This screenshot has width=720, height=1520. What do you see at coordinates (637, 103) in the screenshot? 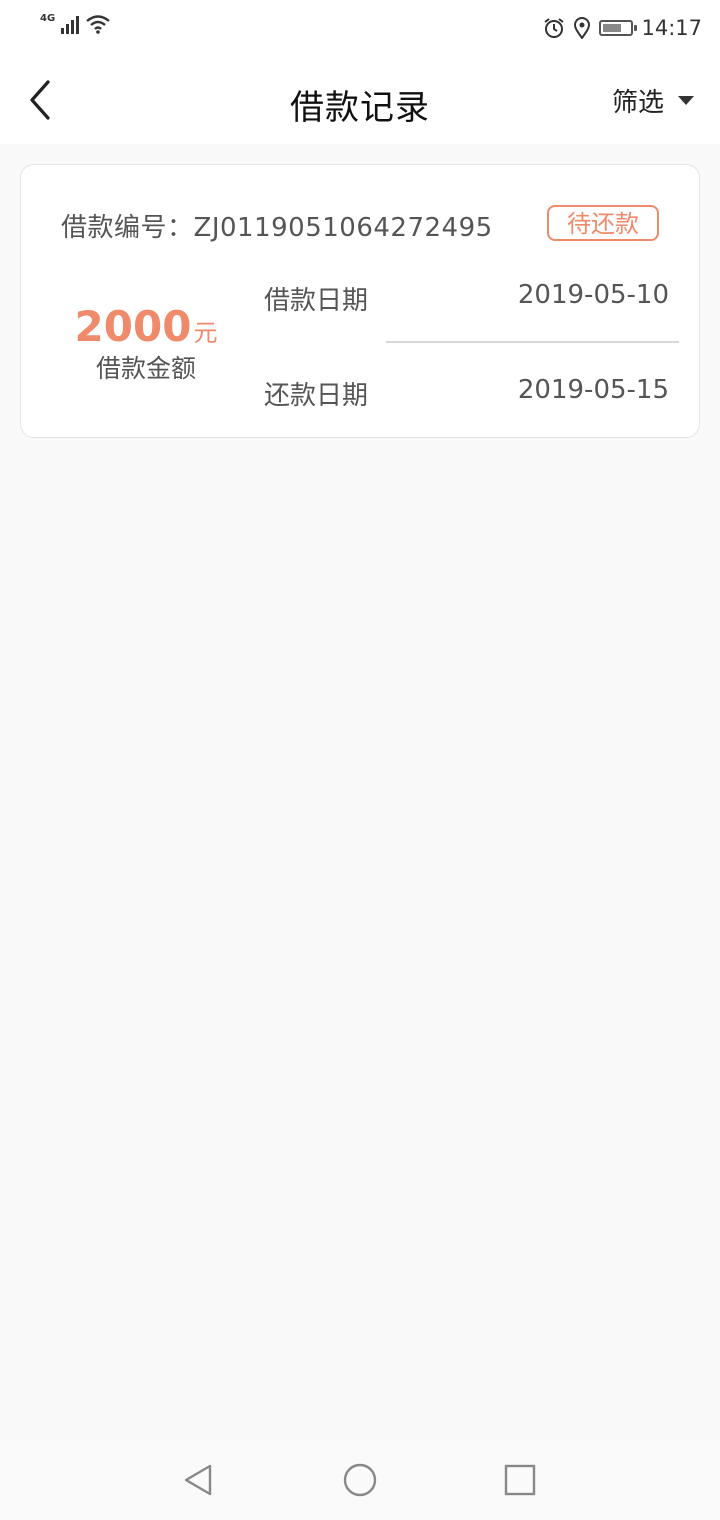
I see `filter-label: 筛选` at bounding box center [637, 103].